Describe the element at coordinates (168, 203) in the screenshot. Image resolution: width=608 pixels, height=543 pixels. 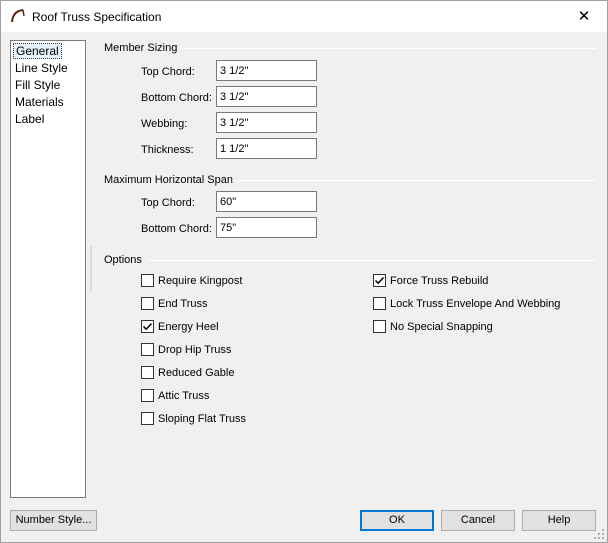
I see `span-top-chord-label: Top Chord:` at that location.